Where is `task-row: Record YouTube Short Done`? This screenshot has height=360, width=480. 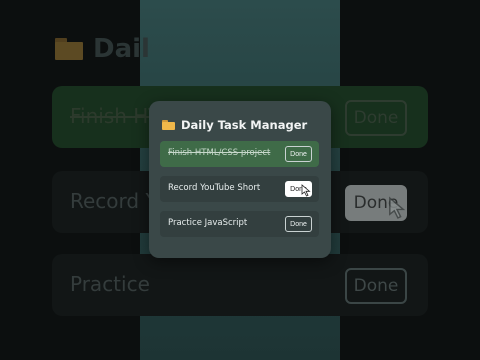 task-row: Record YouTube Short Done is located at coordinates (239, 189).